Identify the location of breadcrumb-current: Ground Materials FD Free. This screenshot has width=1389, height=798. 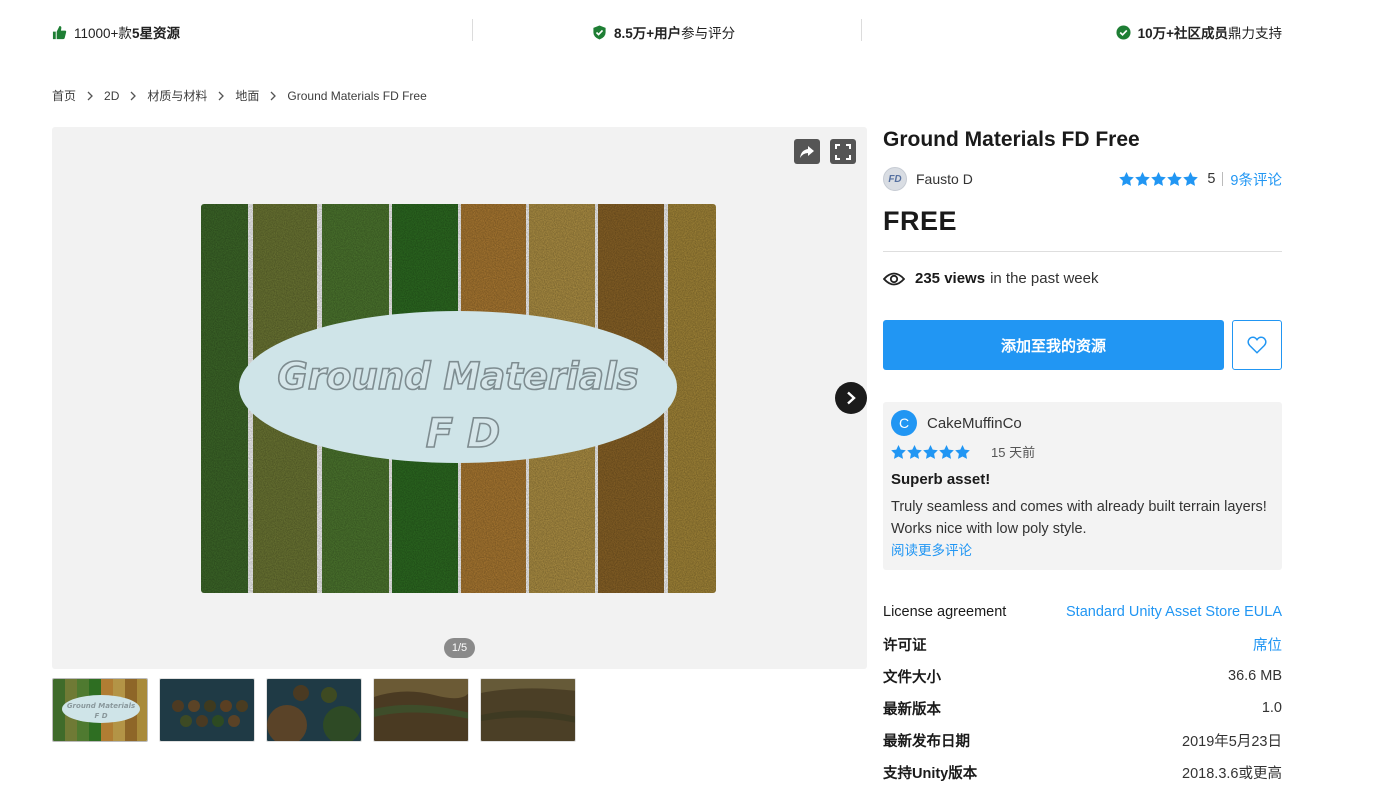
(357, 95).